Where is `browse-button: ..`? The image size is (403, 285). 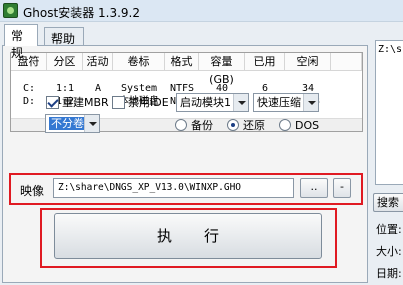 browse-button: .. is located at coordinates (314, 188).